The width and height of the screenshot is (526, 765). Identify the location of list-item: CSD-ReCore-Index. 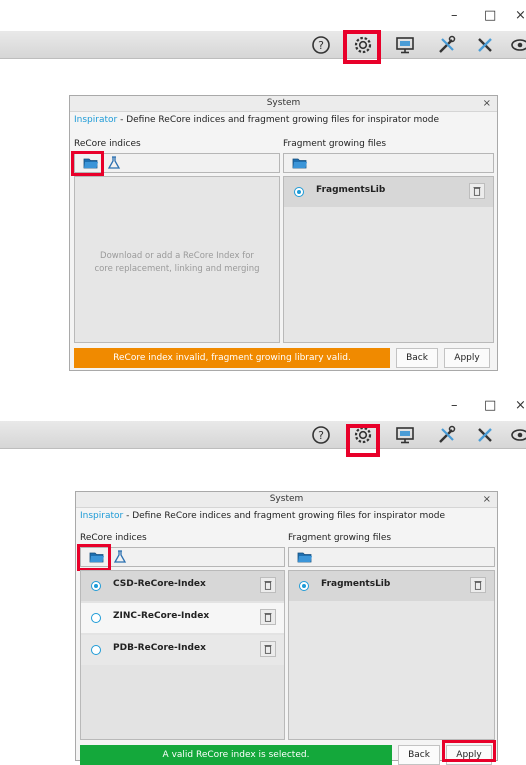
(182, 586).